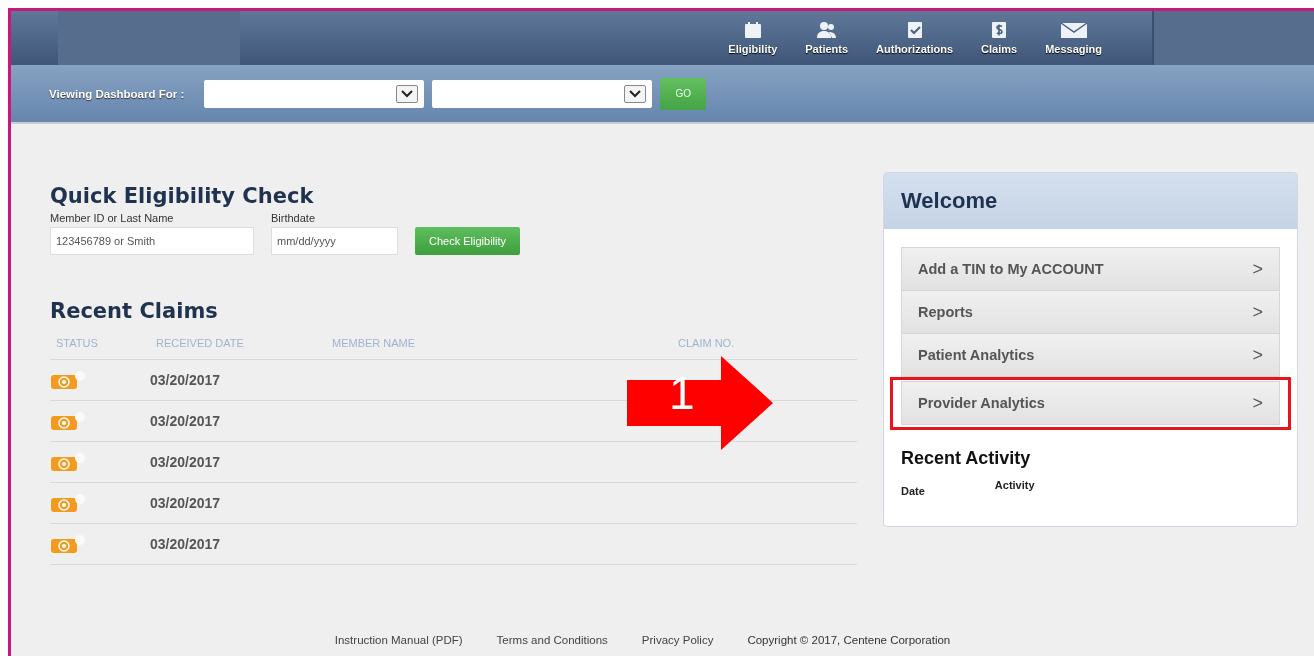  I want to click on column-header: Date, so click(913, 491).